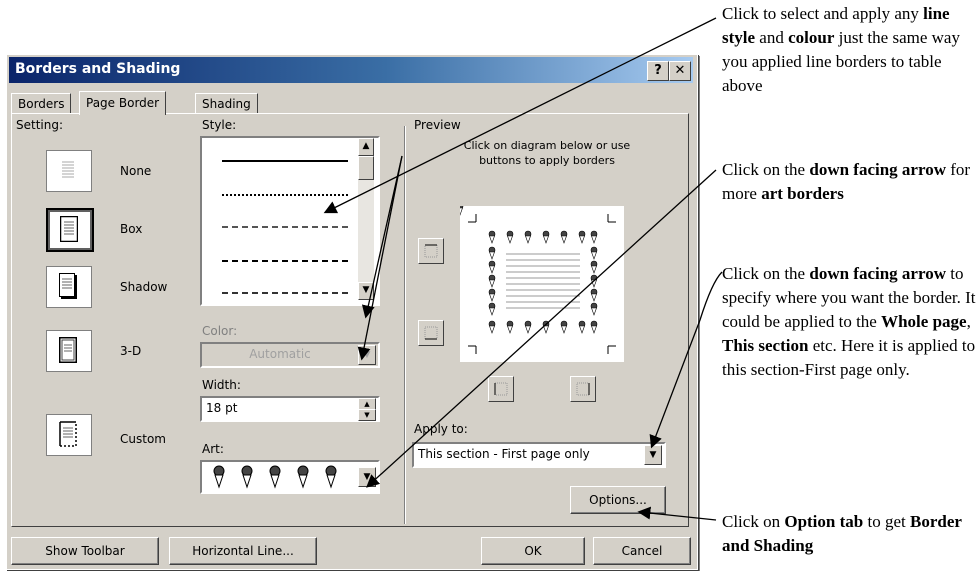 This screenshot has width=979, height=571. I want to click on border-right-button, so click(583, 389).